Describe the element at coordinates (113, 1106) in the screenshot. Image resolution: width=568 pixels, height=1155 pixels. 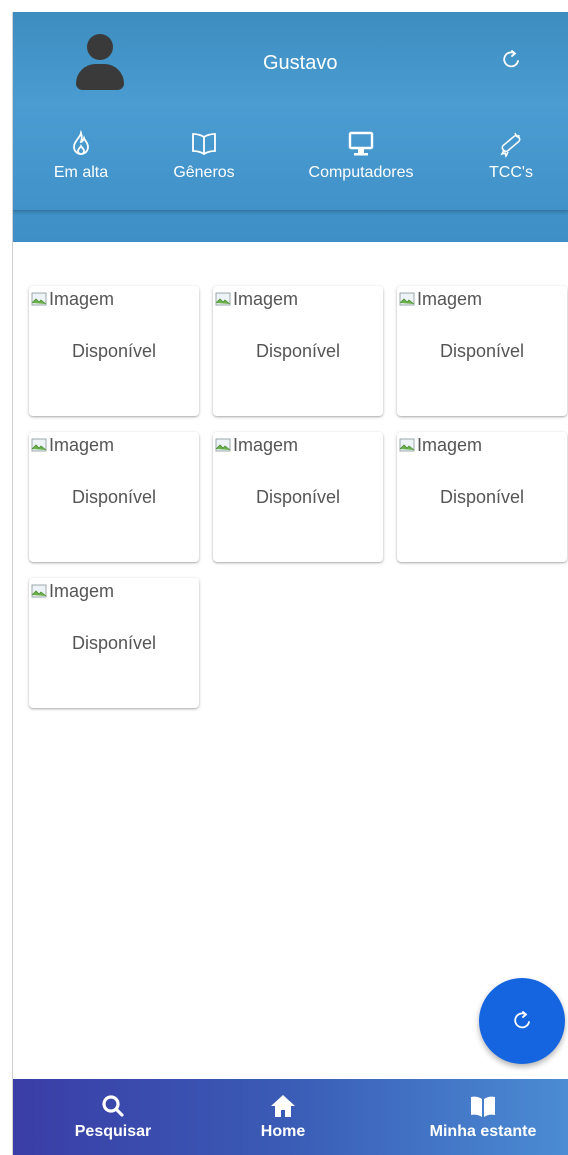
I see `search-icon` at that location.